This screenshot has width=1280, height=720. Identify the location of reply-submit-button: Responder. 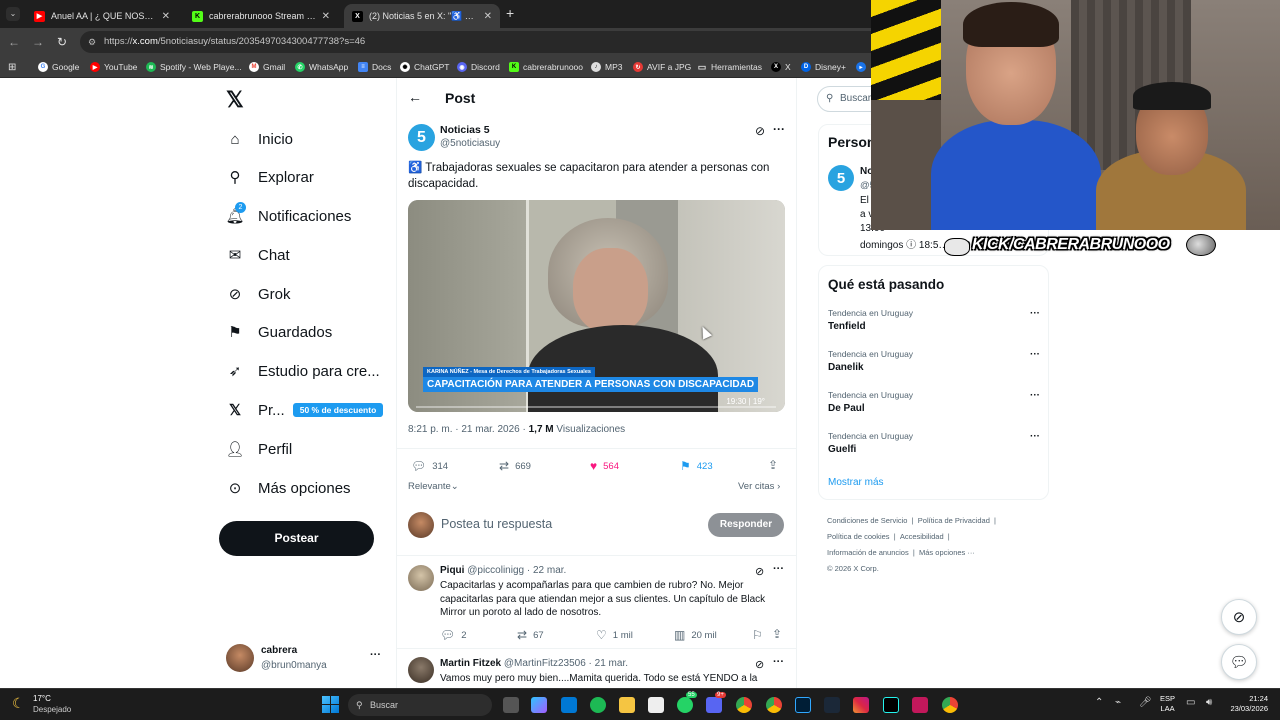
(746, 525).